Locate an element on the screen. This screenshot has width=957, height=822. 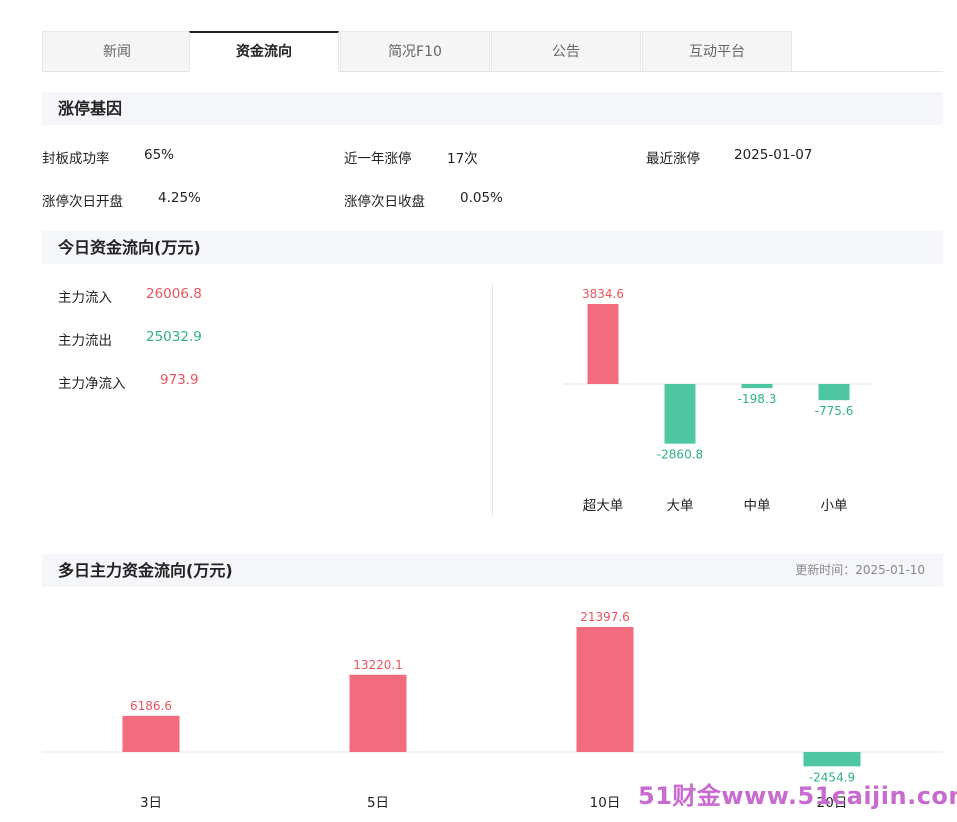
update-time: 更新时间：2025-01-10 is located at coordinates (860, 570).